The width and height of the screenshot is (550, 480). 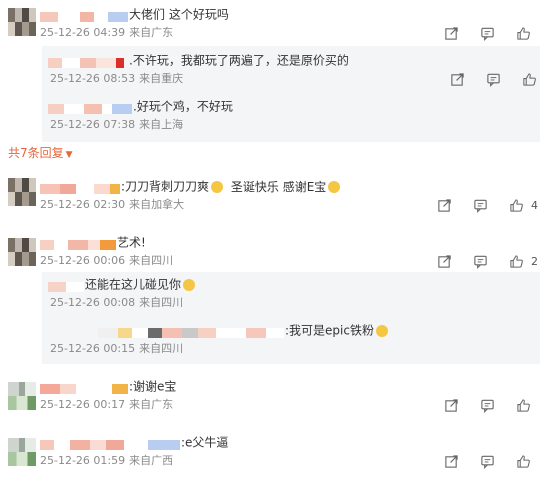 I want to click on comment-header: :谢谢e宝, so click(x=108, y=386).